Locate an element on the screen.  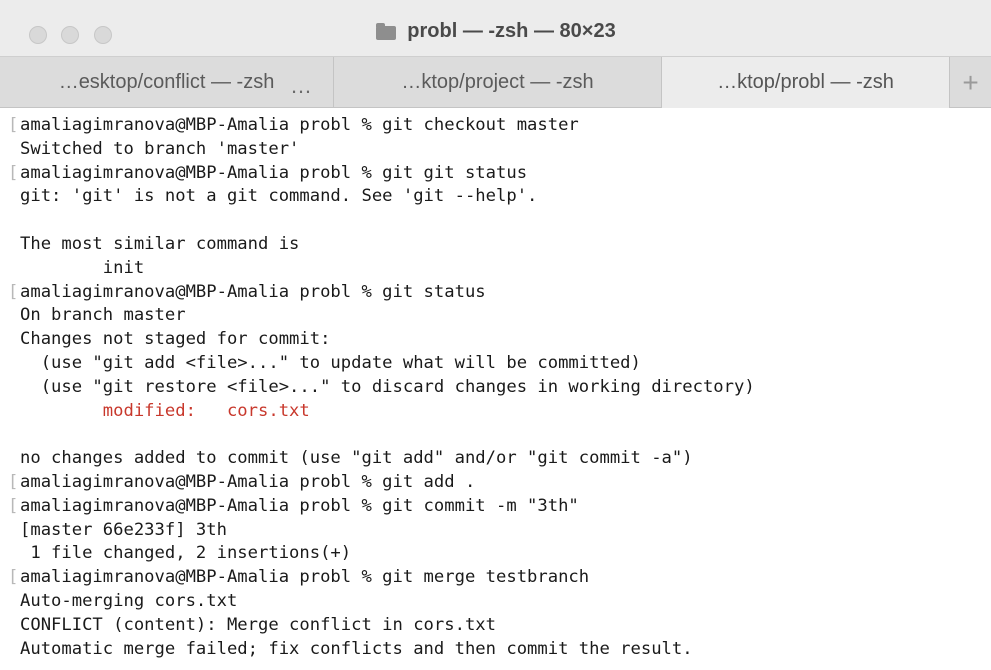
folder-icon is located at coordinates (386, 31).